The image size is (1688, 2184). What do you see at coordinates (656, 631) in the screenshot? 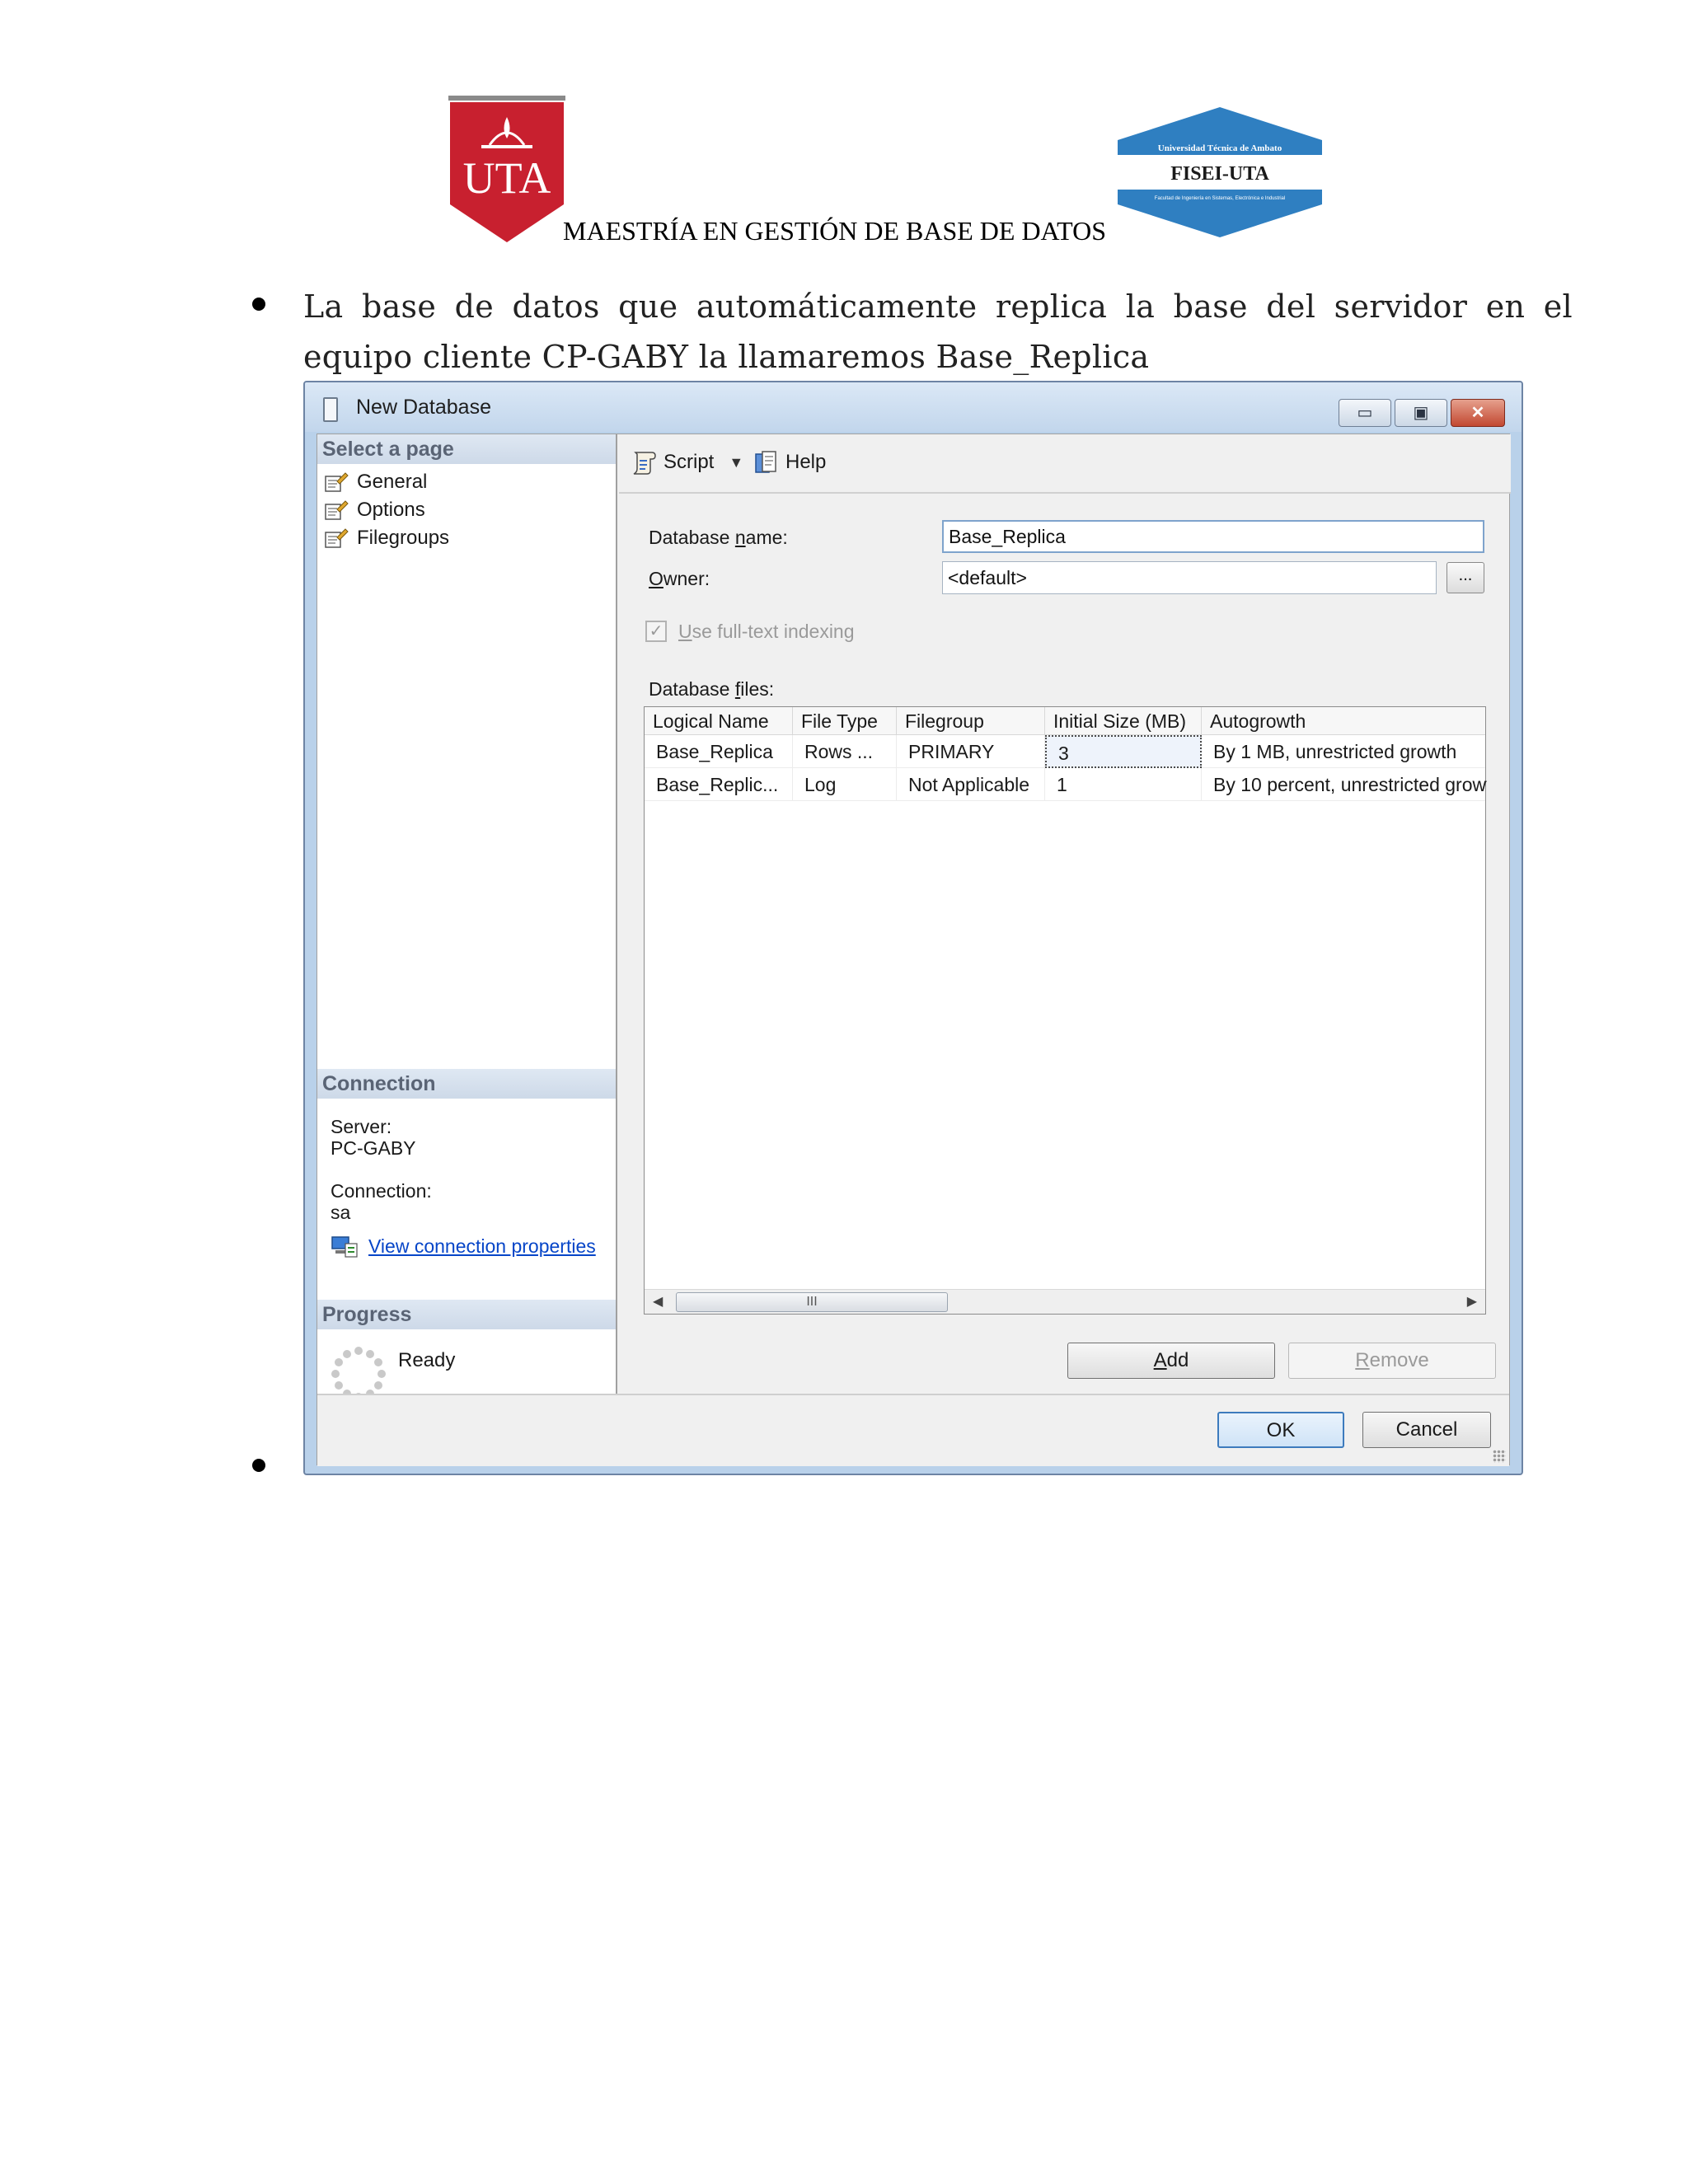
I see `fulltext-indexing-checkbox: ✓` at bounding box center [656, 631].